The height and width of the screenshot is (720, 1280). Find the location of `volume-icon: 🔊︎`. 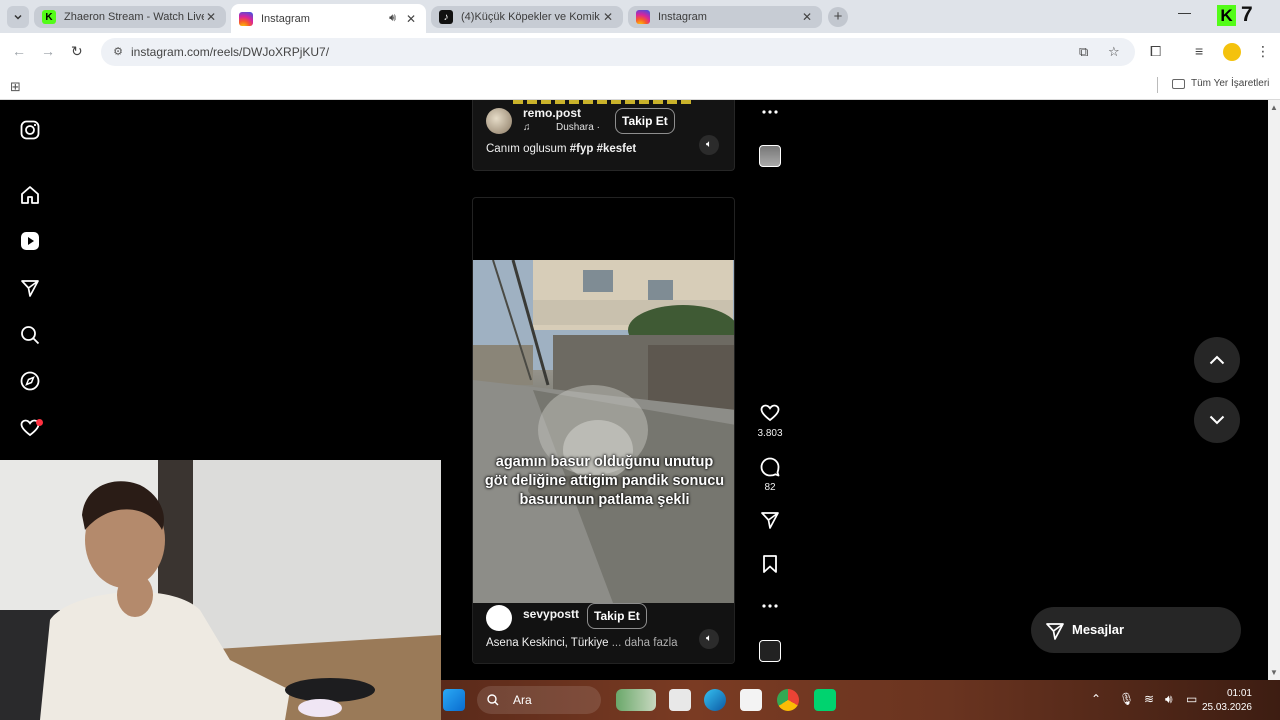

volume-icon: 🔊︎ is located at coordinates (1169, 699).